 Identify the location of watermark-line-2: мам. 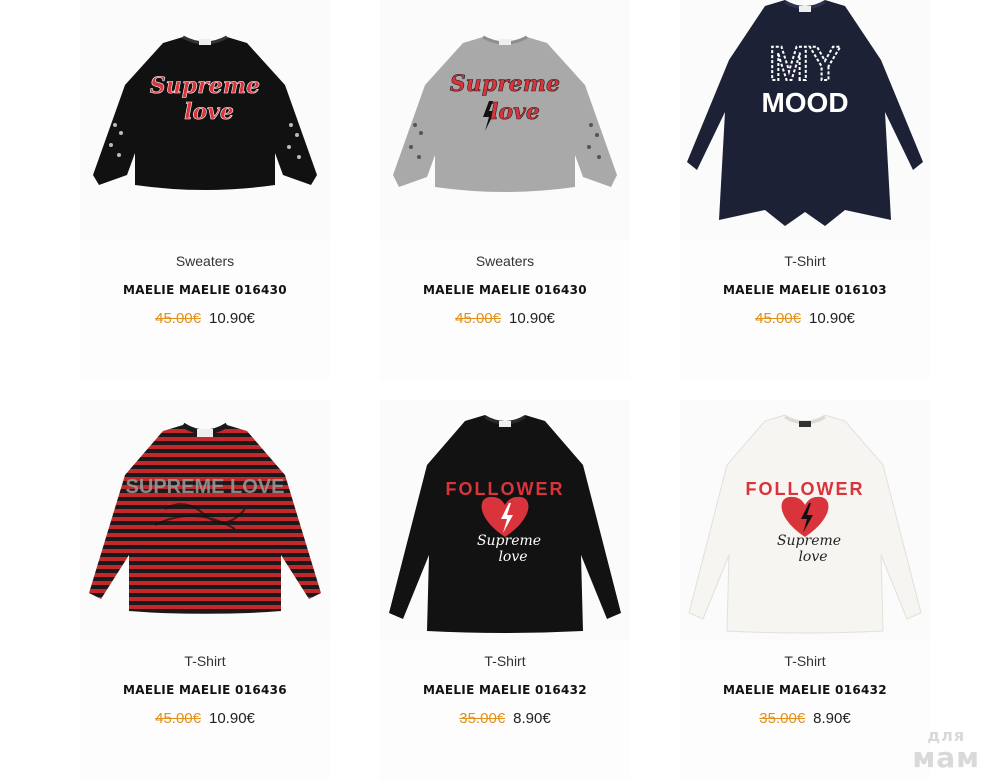
(946, 757).